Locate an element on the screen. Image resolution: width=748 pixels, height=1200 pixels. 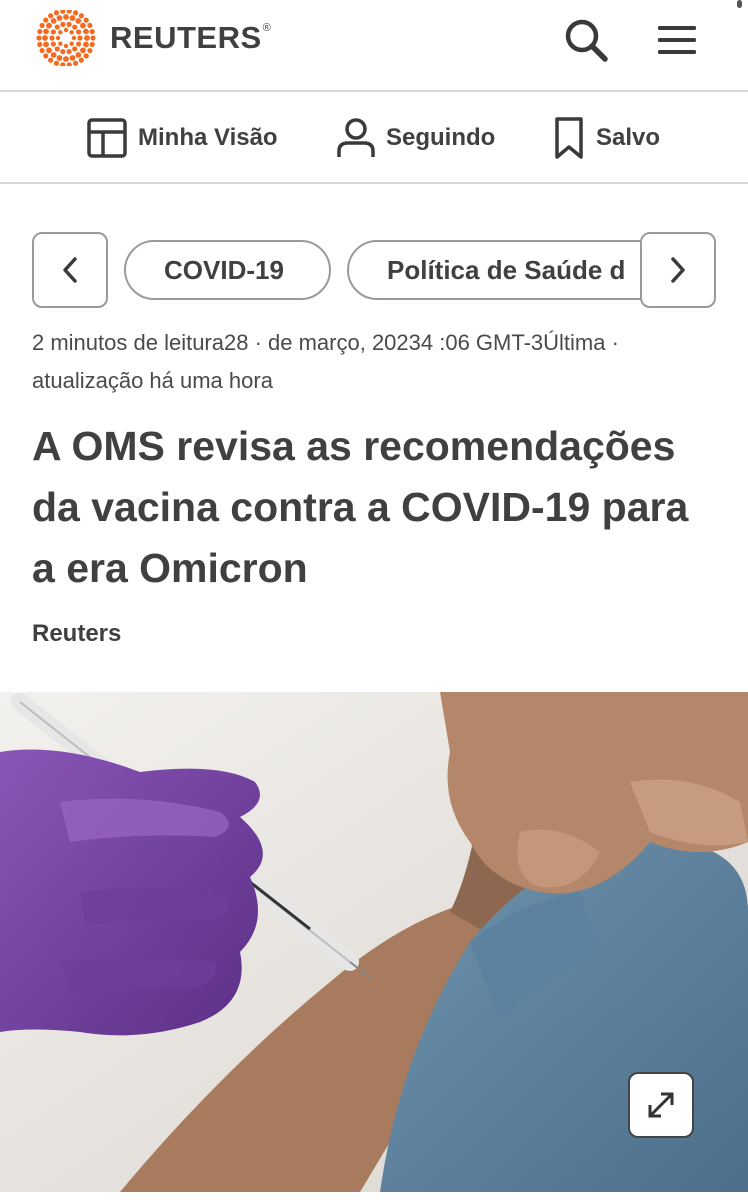
nav-label: Minha Visão is located at coordinates (208, 137).